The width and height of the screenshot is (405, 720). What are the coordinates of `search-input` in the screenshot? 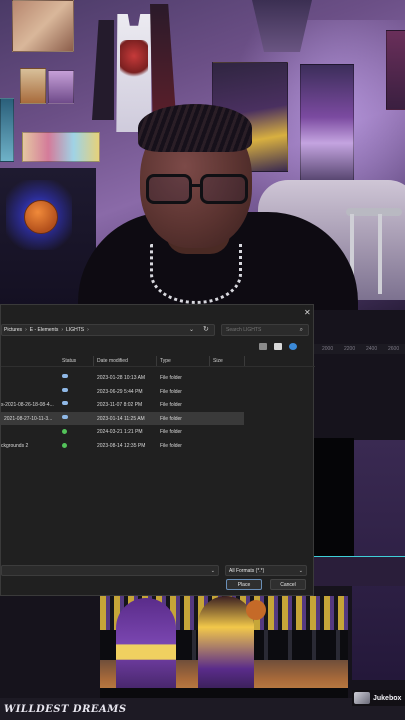 It's located at (263, 330).